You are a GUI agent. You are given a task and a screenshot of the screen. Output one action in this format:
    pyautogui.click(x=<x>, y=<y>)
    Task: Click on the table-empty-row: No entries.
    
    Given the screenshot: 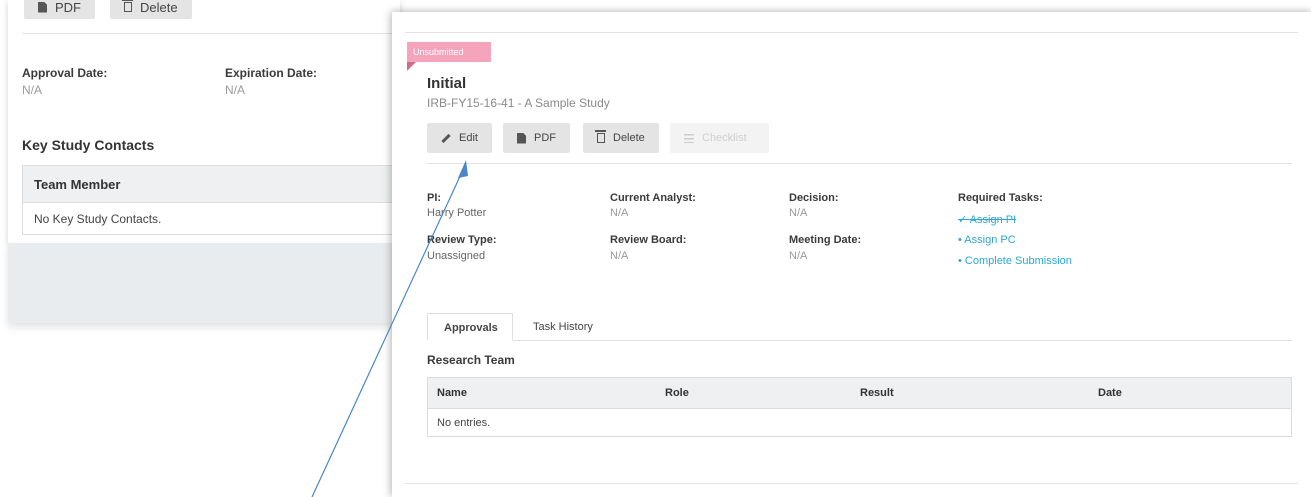 What is the action you would take?
    pyautogui.click(x=464, y=423)
    